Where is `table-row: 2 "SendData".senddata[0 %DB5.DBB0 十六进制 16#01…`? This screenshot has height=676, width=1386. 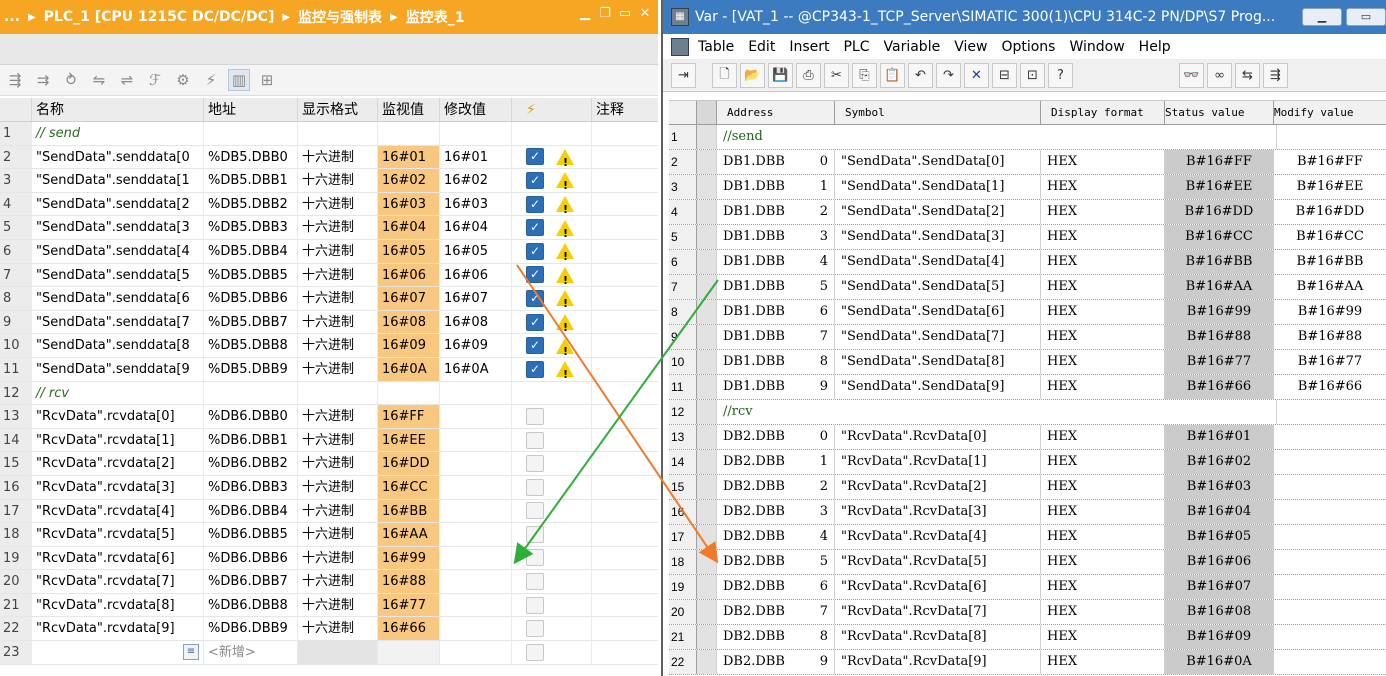
table-row: 2 "SendData".senddata[0 %DB5.DBB0 十六进制 16#01… is located at coordinates (329, 157).